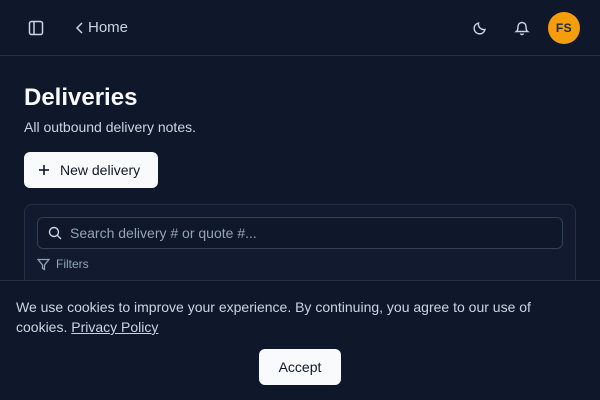 The image size is (600, 400). I want to click on search-field, so click(300, 233).